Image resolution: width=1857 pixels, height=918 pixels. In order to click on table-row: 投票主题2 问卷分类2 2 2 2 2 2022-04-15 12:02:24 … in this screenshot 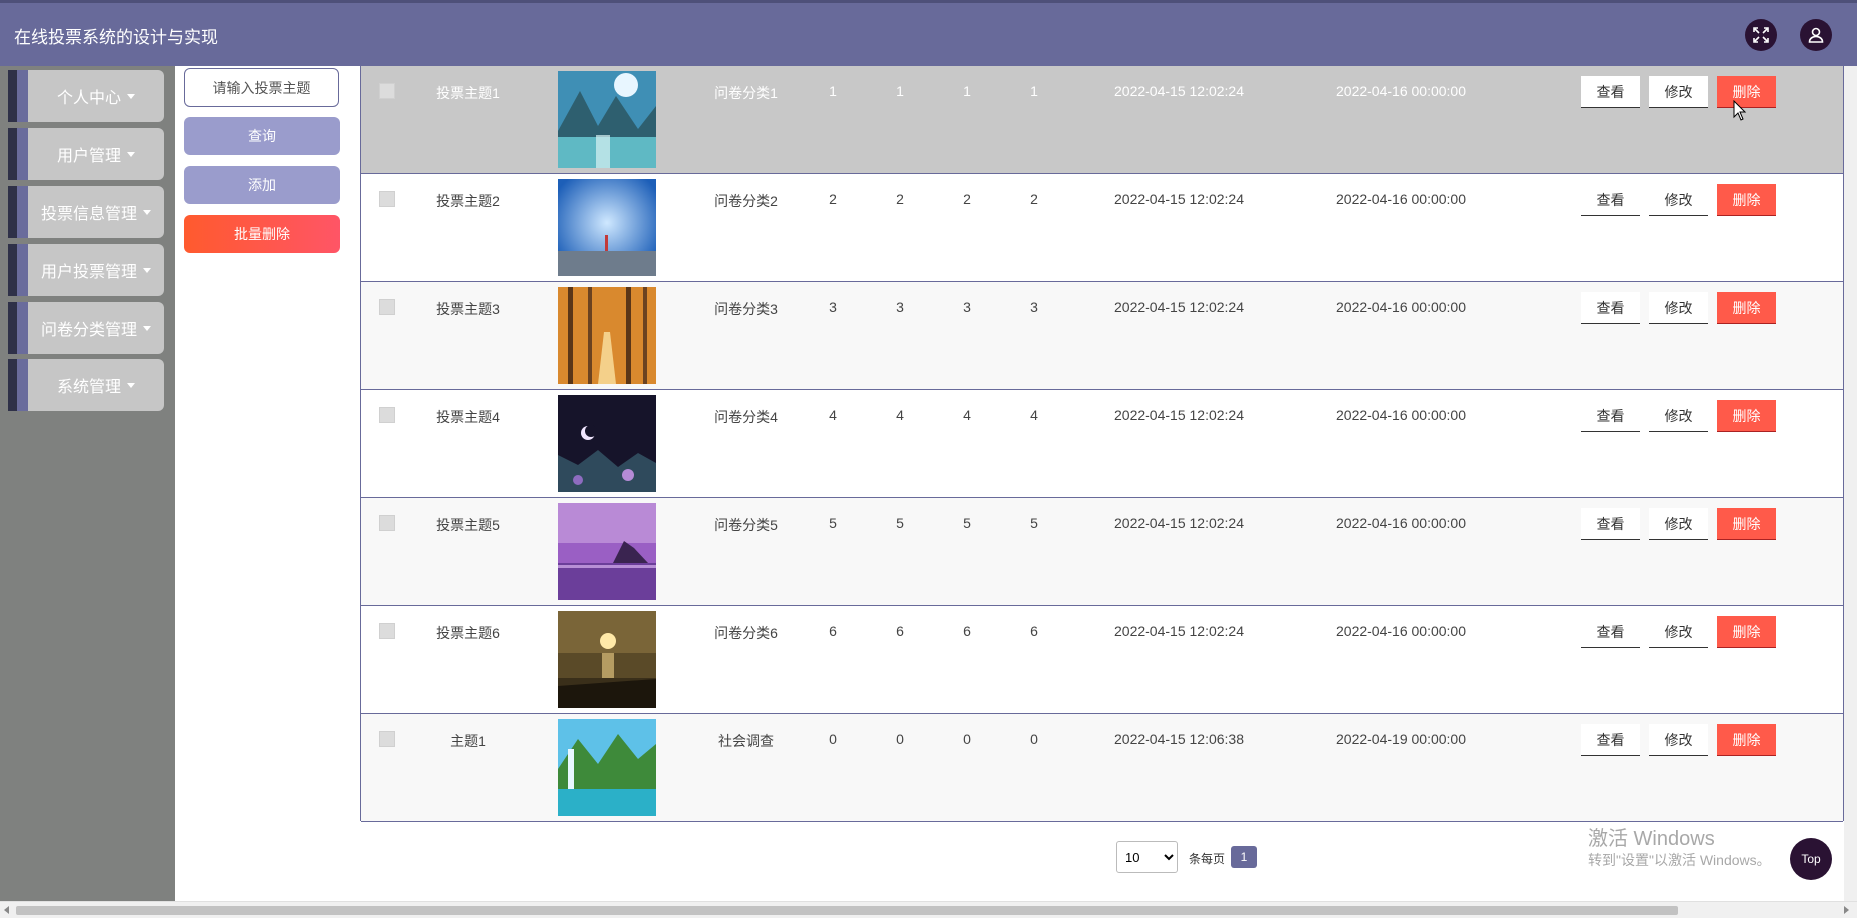, I will do `click(1102, 228)`.